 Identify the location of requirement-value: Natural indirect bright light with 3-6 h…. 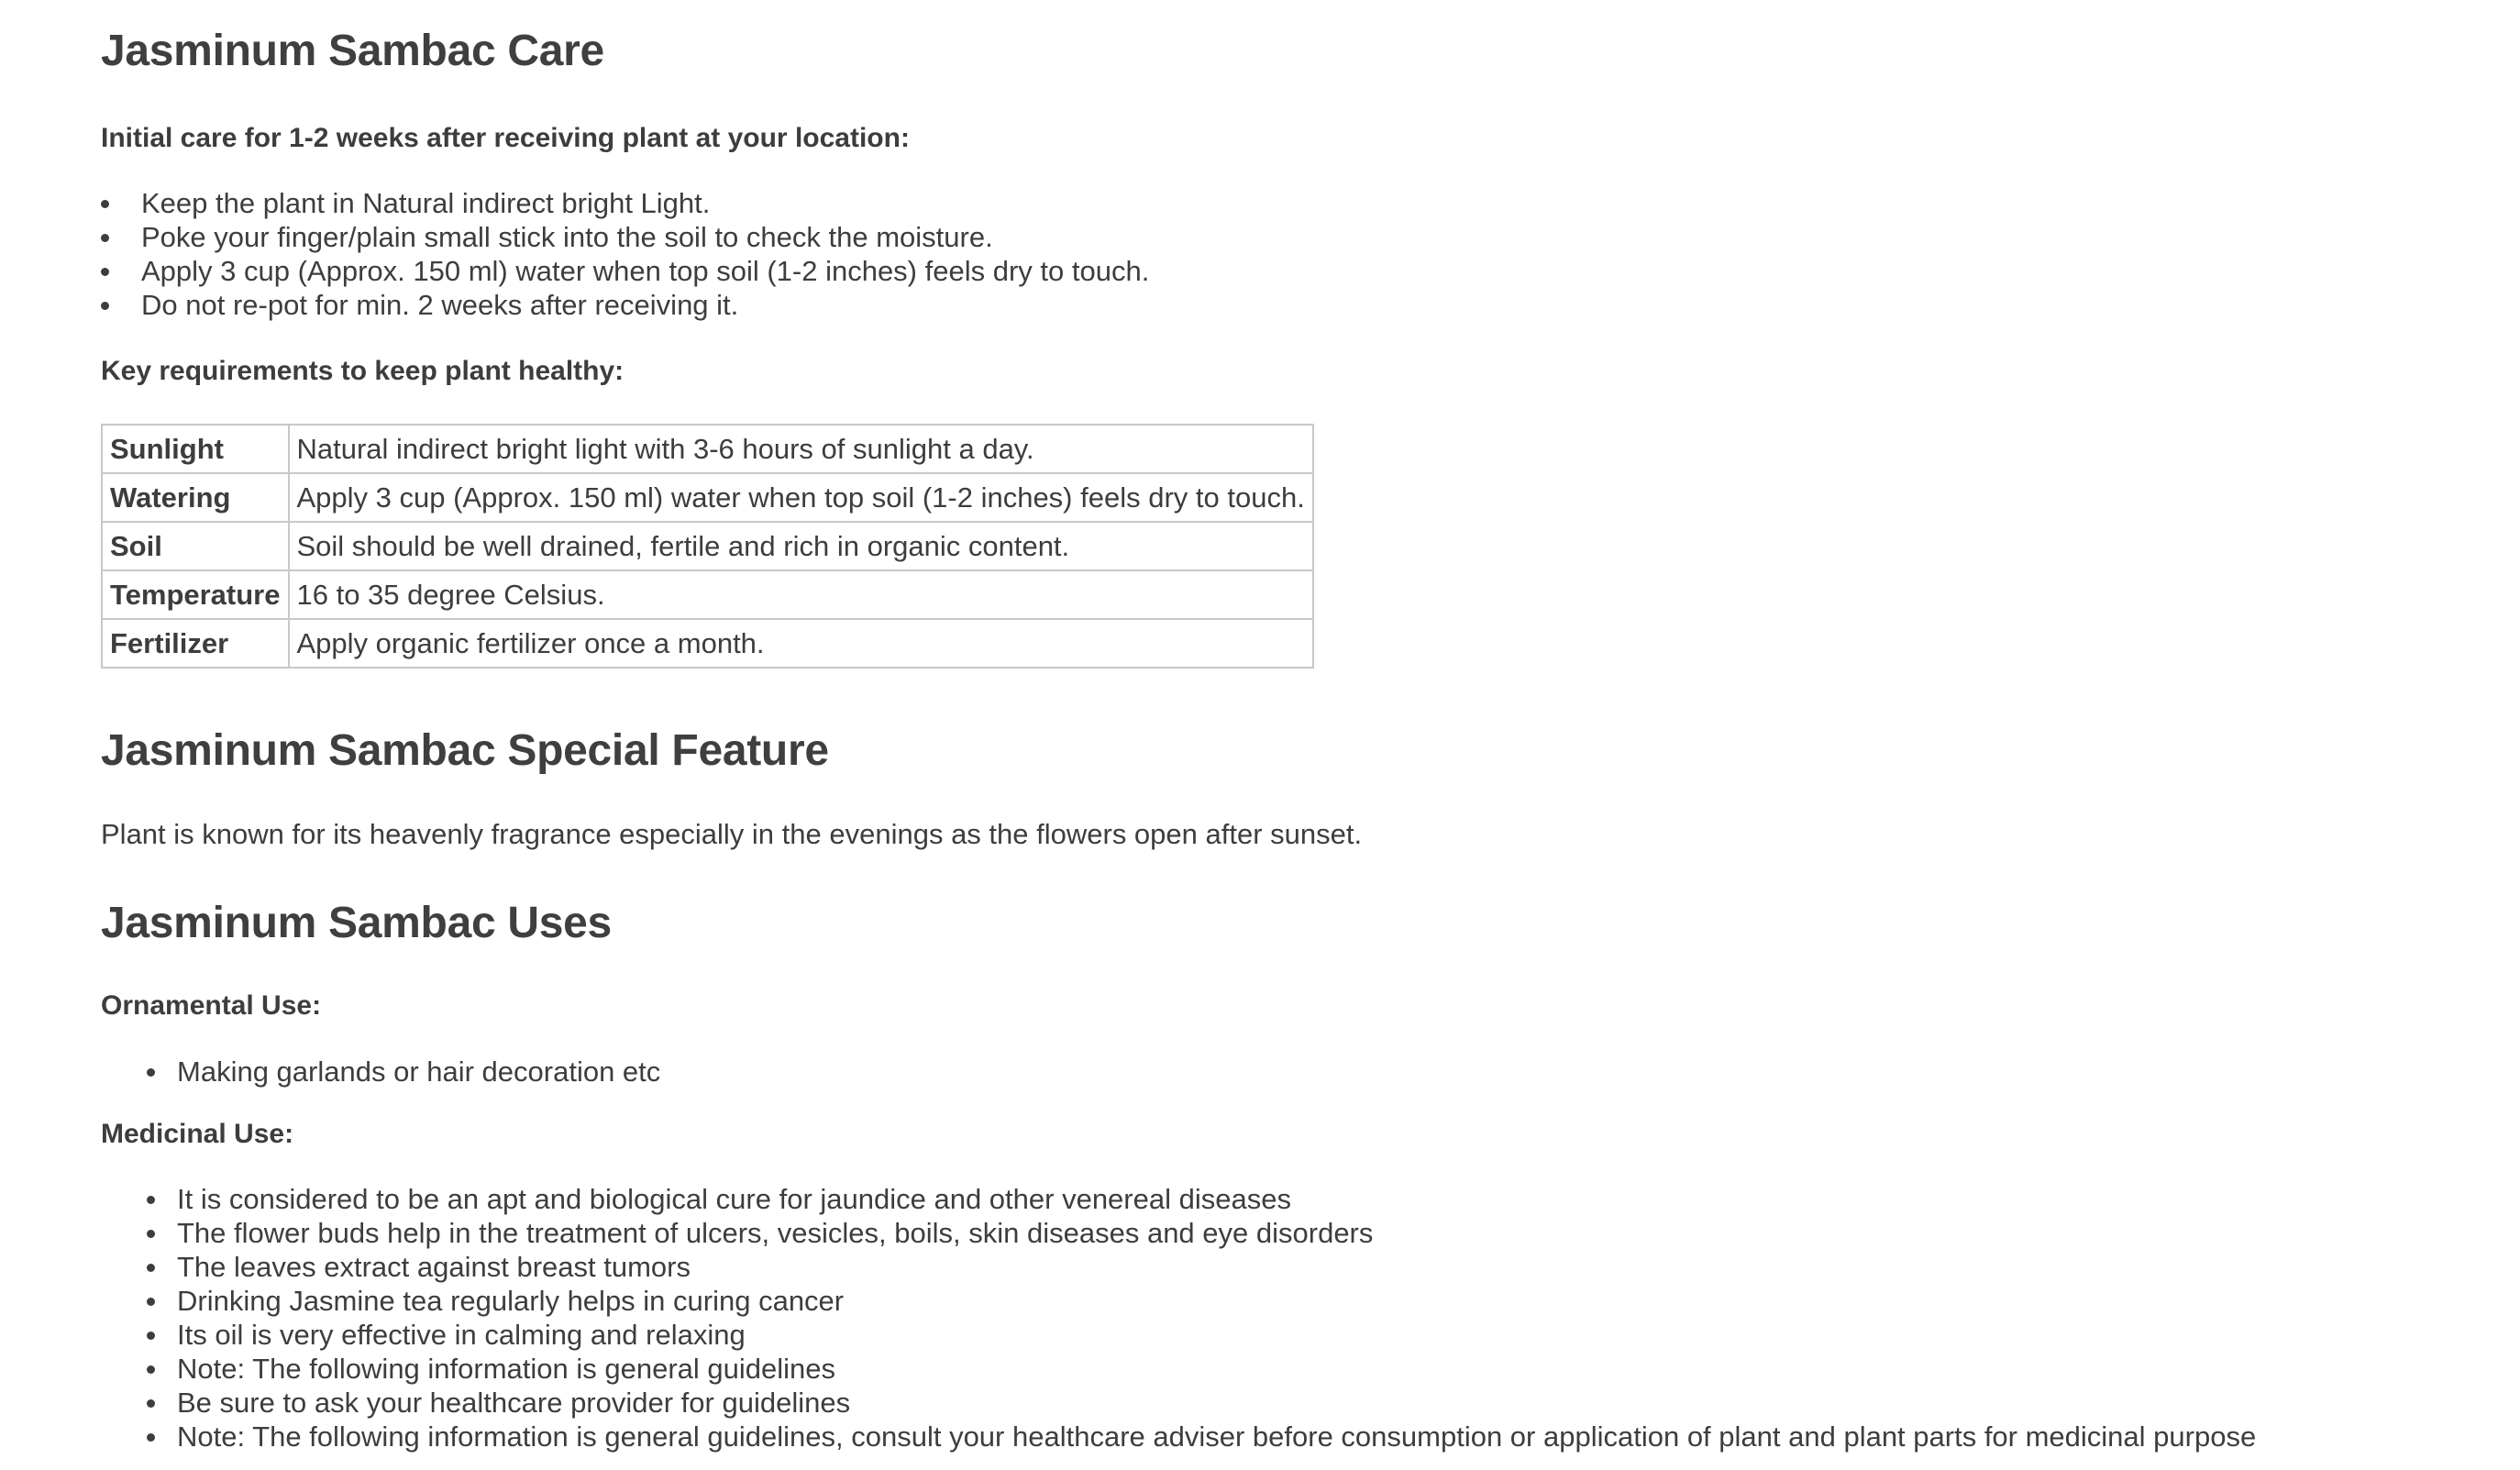
(800, 449).